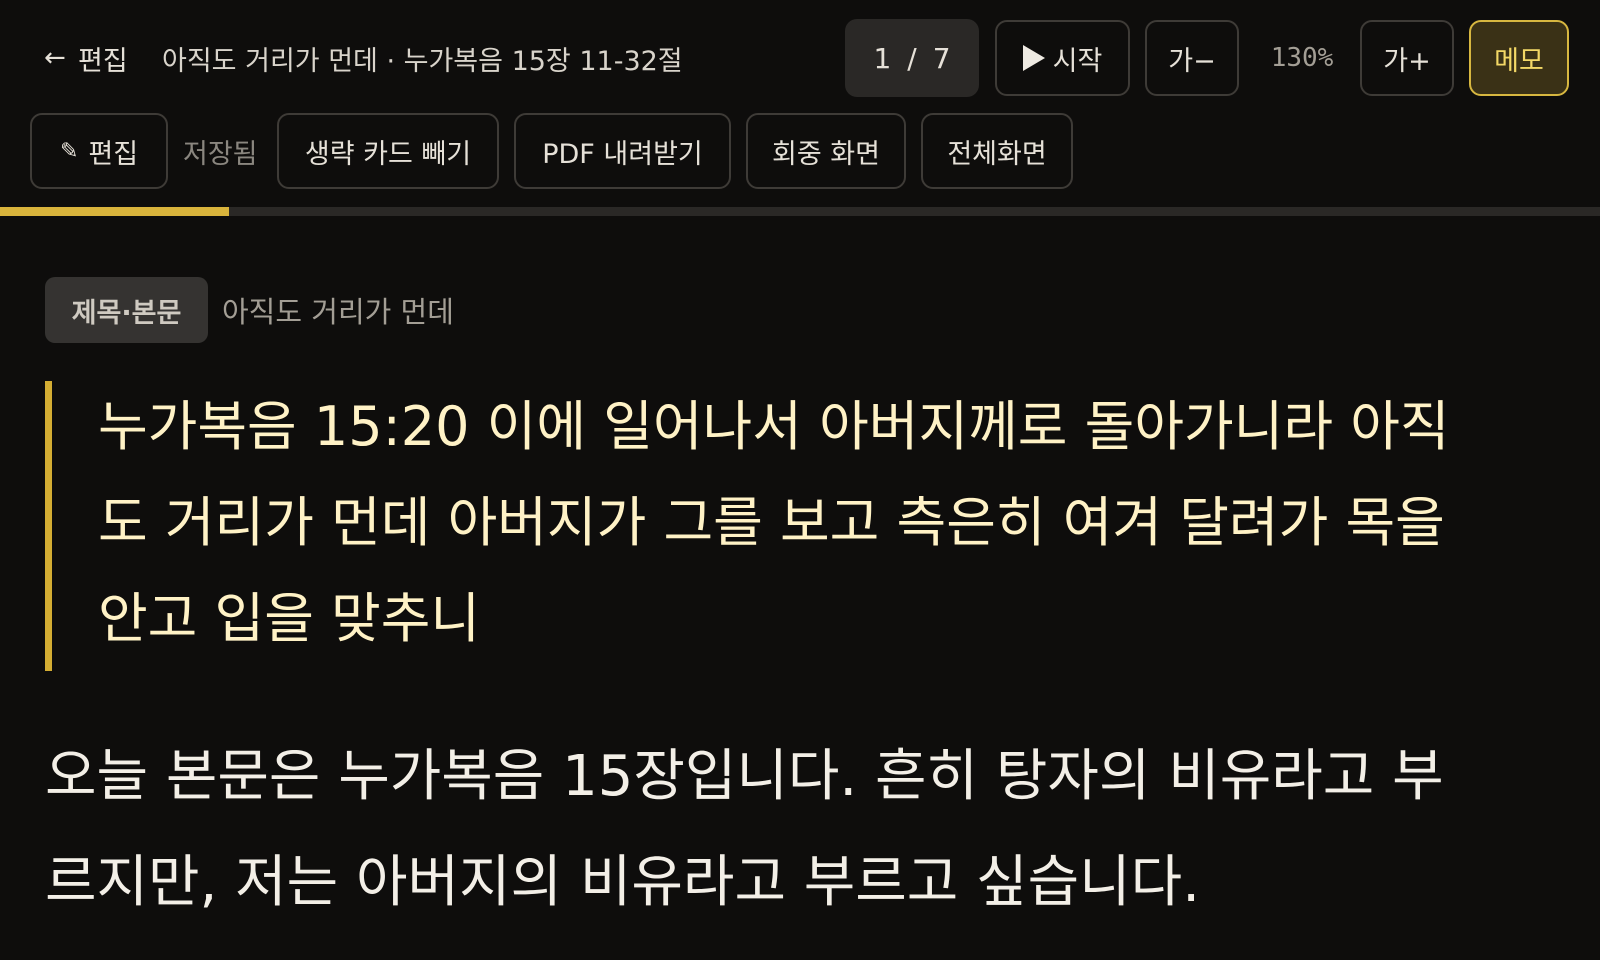 This screenshot has height=960, width=1600. I want to click on download-pdf-button: PDF 내려받기, so click(622, 151).